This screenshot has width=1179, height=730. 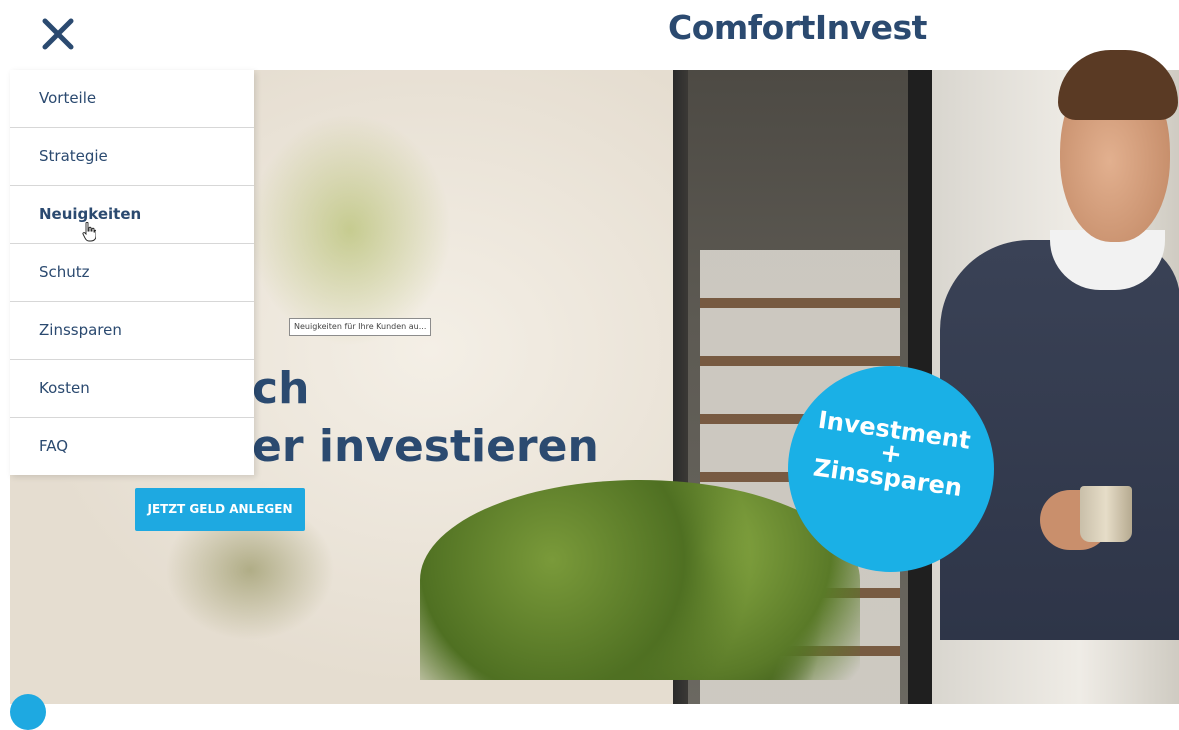 I want to click on hero-plant, so click(x=640, y=580).